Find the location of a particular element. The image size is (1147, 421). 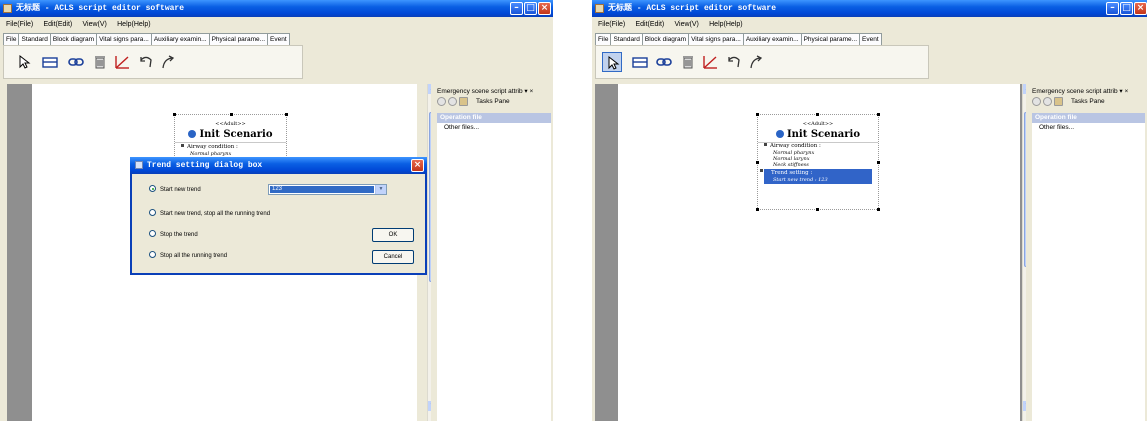

dialog-app-icon is located at coordinates (139, 165).